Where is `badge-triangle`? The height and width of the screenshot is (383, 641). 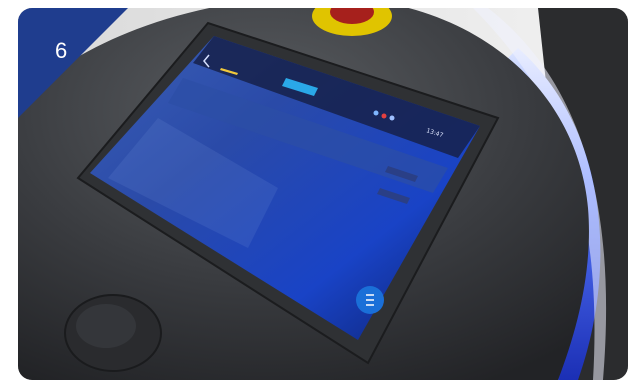 badge-triangle is located at coordinates (73, 63).